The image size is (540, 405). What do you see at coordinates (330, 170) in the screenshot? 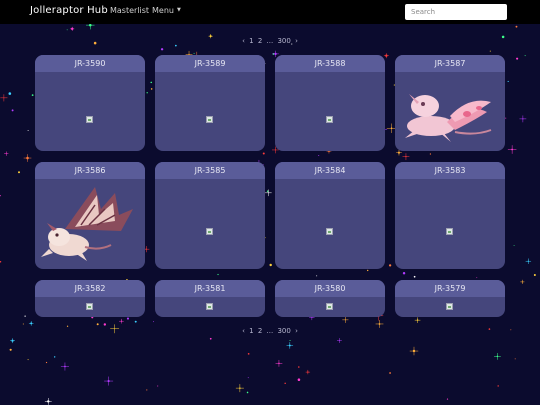
I see `character-card-title: JR-3584` at bounding box center [330, 170].